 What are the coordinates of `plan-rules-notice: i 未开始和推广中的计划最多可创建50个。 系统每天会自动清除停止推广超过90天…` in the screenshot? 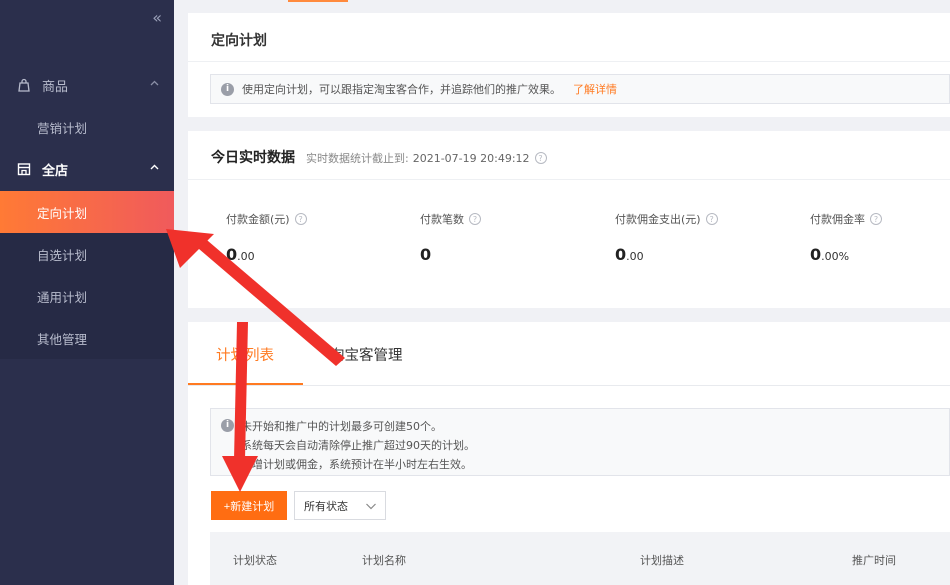 It's located at (580, 442).